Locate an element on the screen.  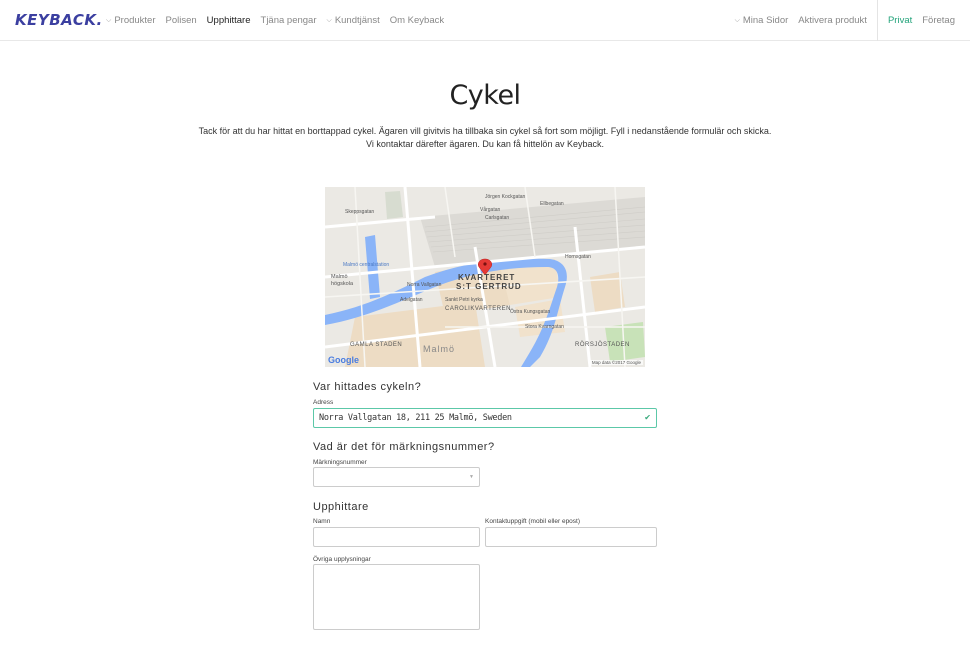
nav-item-om-keyback: Om Keyback is located at coordinates (417, 20).